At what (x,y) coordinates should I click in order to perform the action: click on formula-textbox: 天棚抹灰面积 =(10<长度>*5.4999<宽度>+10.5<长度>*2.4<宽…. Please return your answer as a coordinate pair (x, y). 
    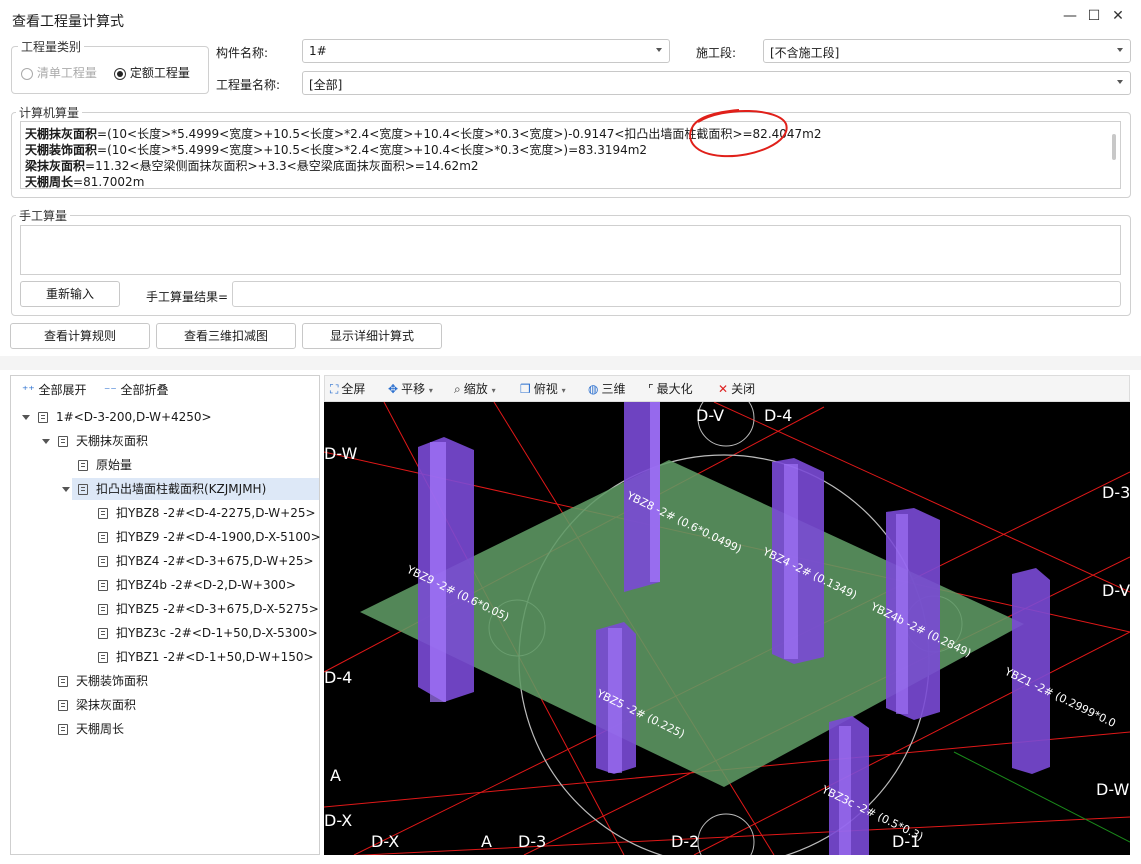
    Looking at the image, I should click on (570, 155).